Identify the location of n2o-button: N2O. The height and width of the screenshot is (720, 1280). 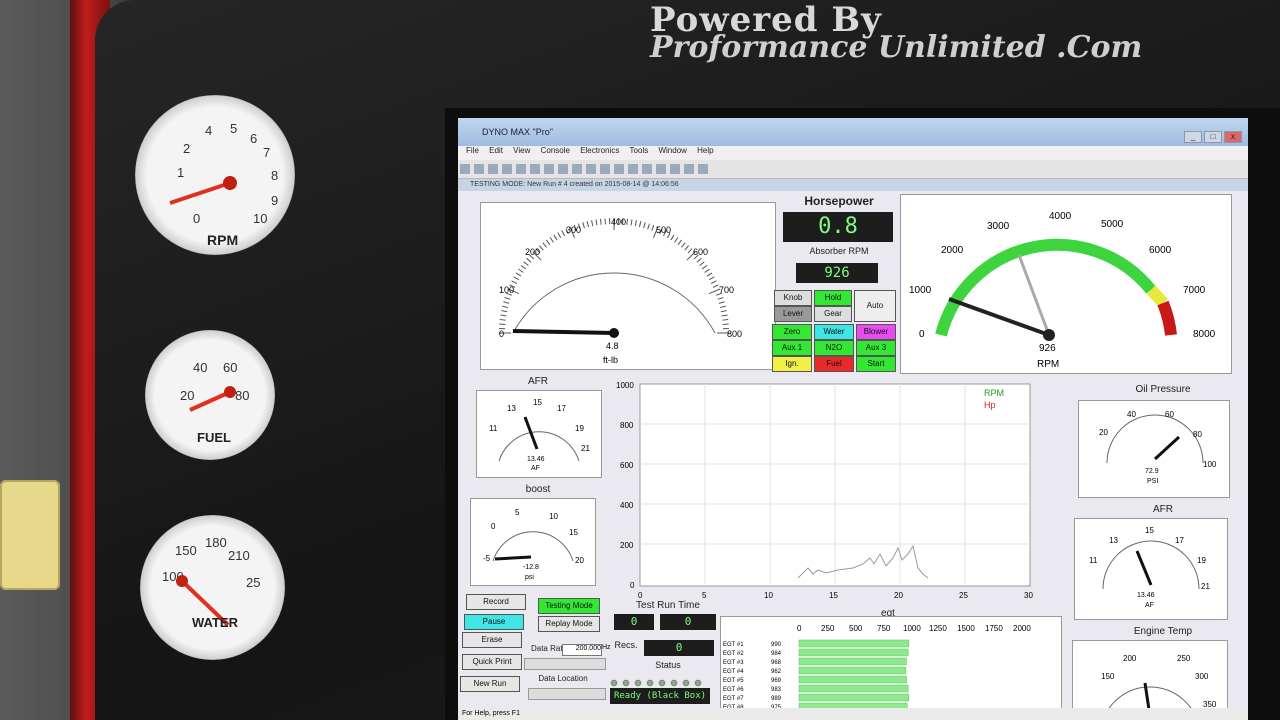
(834, 348).